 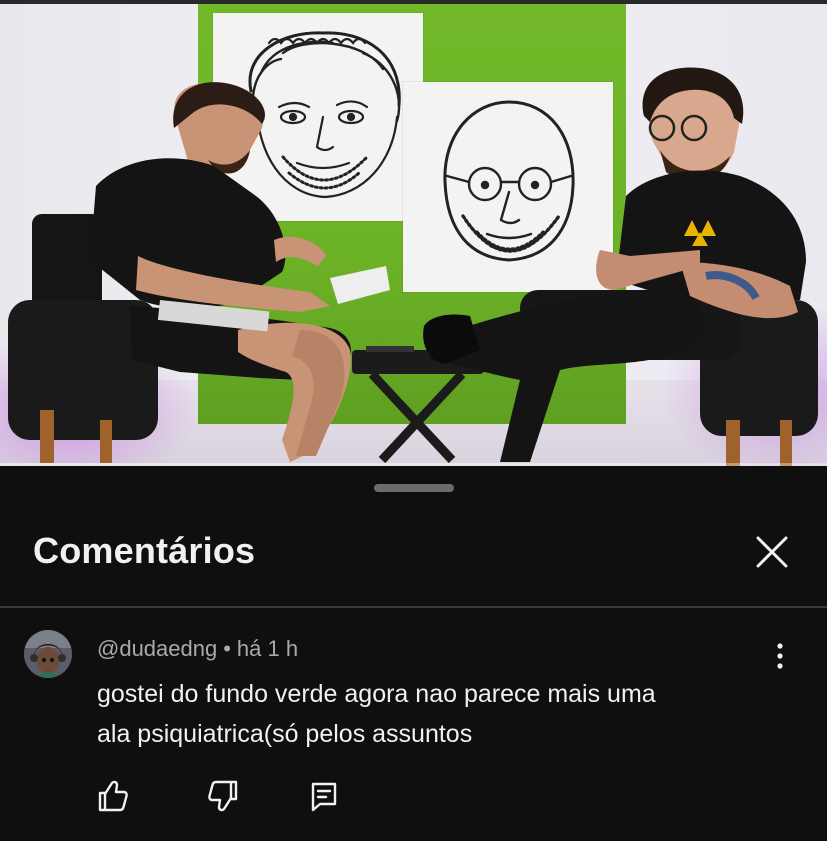 I want to click on thumbs-down-icon, so click(x=223, y=796).